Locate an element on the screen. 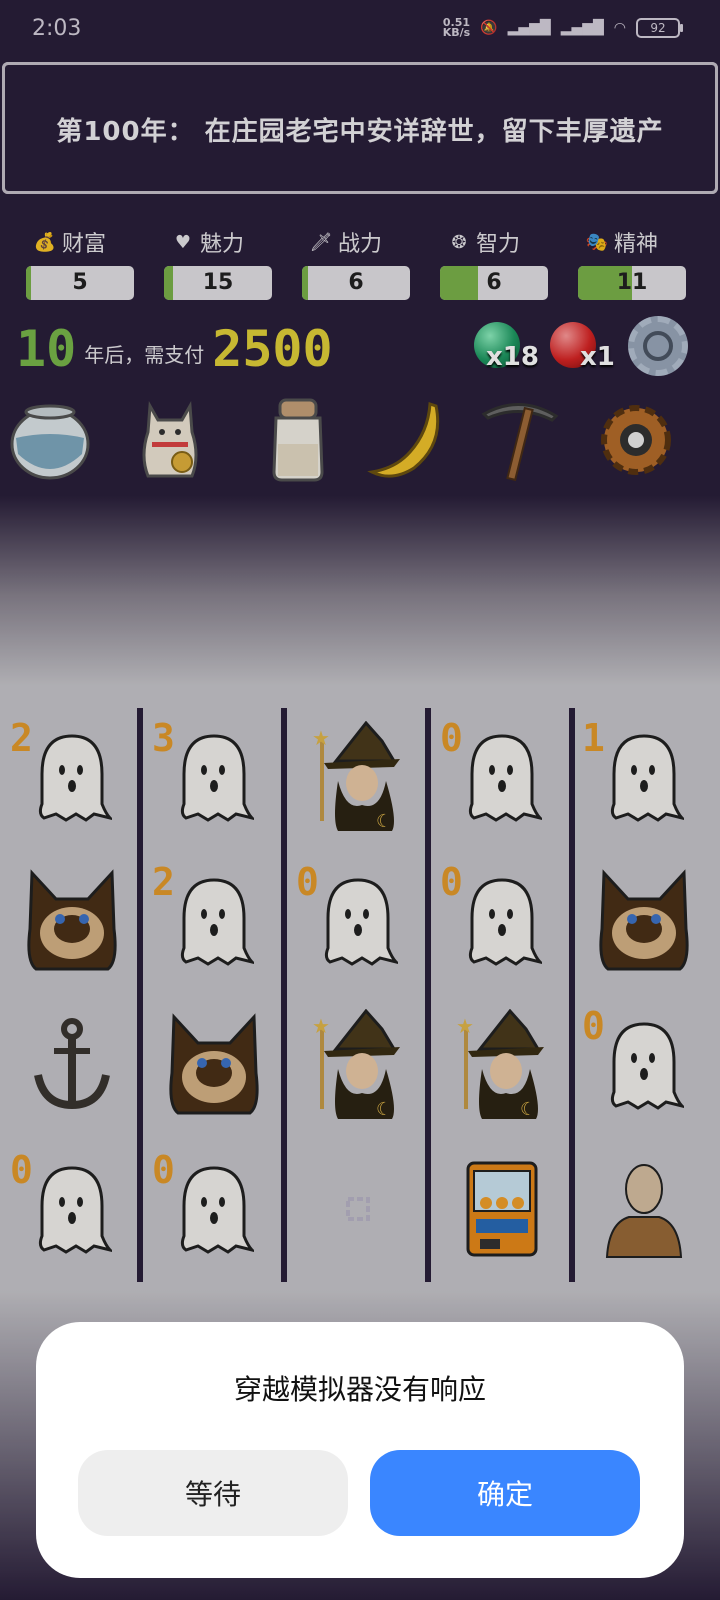 This screenshot has width=720, height=1600. anr-dialog: 穿越模拟器没有响应 等待 确定 is located at coordinates (360, 1450).